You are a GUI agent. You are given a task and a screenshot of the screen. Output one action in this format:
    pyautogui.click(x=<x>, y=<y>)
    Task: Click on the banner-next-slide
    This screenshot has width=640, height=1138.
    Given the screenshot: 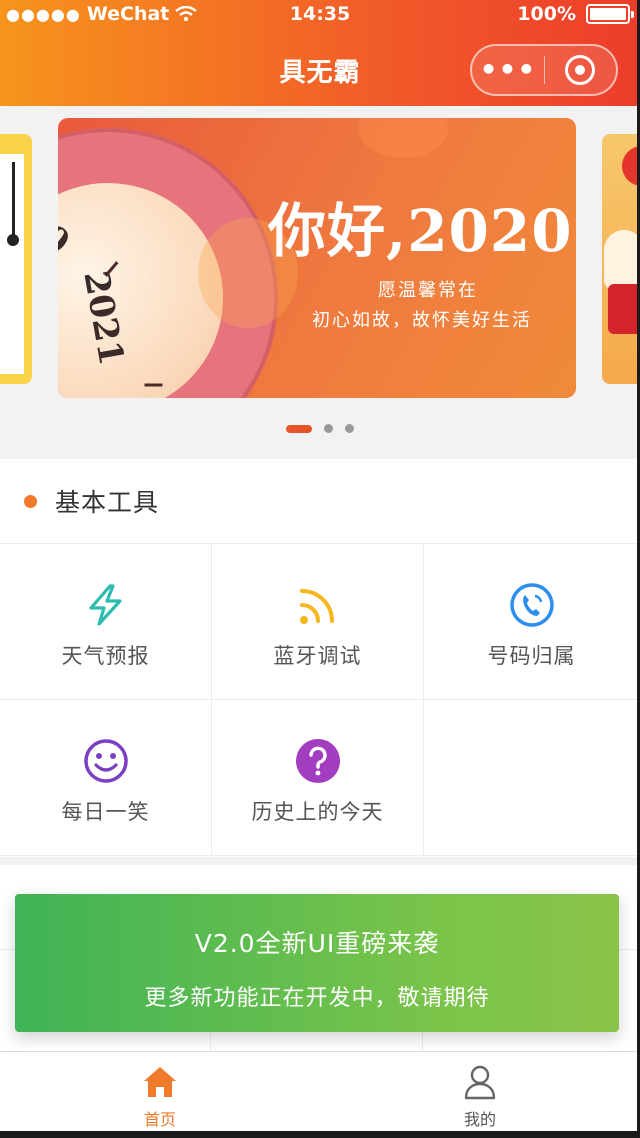 What is the action you would take?
    pyautogui.click(x=621, y=259)
    